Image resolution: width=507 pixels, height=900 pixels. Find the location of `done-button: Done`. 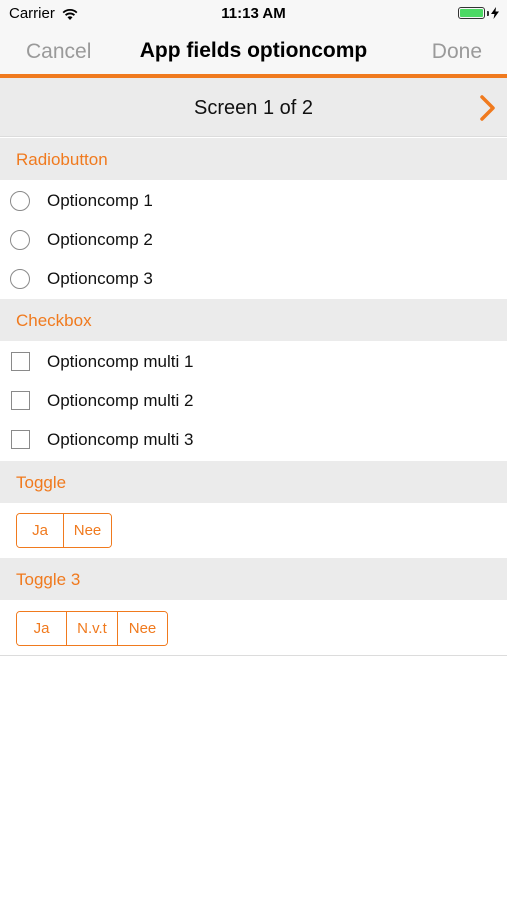

done-button: Done is located at coordinates (457, 52).